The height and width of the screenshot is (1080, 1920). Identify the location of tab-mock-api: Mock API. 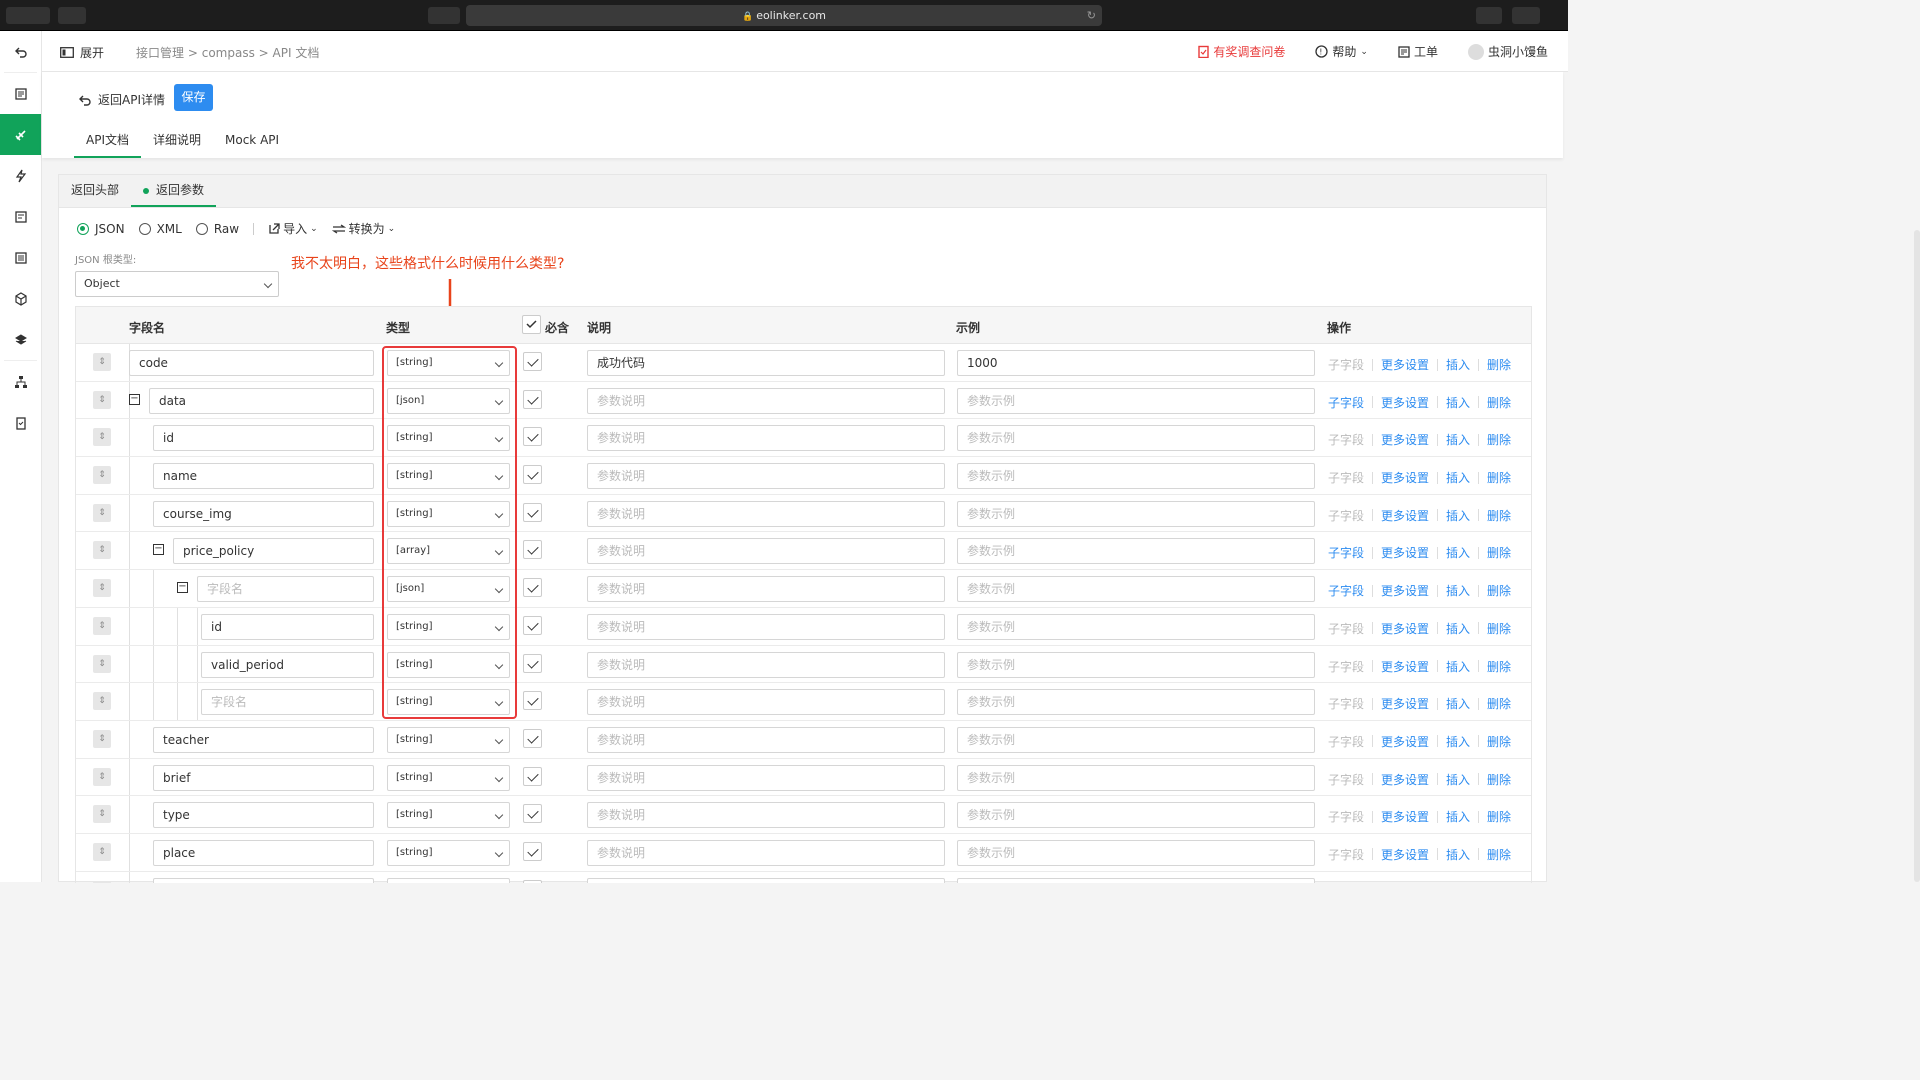
(252, 145).